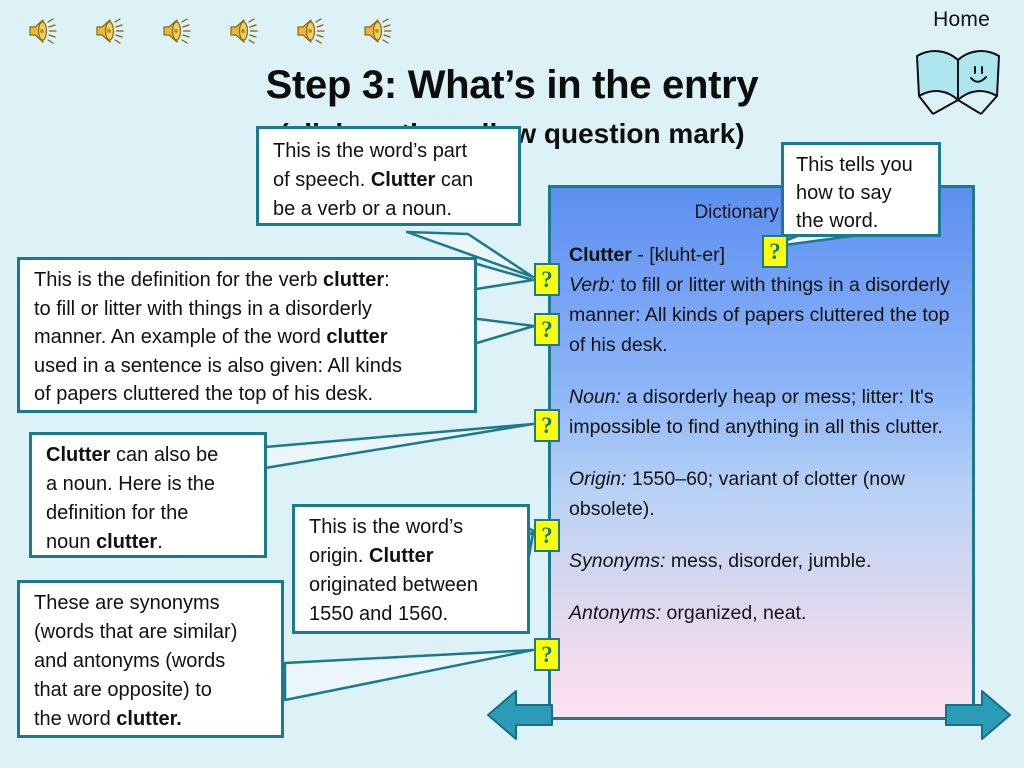 This screenshot has height=768, width=1024. I want to click on callout-pronunciation: This tells you how to say the word., so click(861, 189).